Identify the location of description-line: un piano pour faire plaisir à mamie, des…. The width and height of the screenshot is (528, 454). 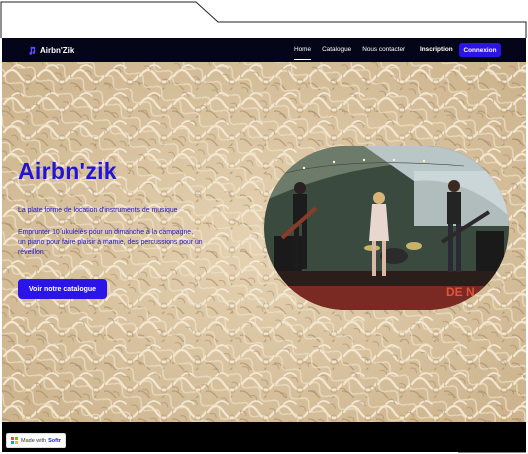
(110, 242).